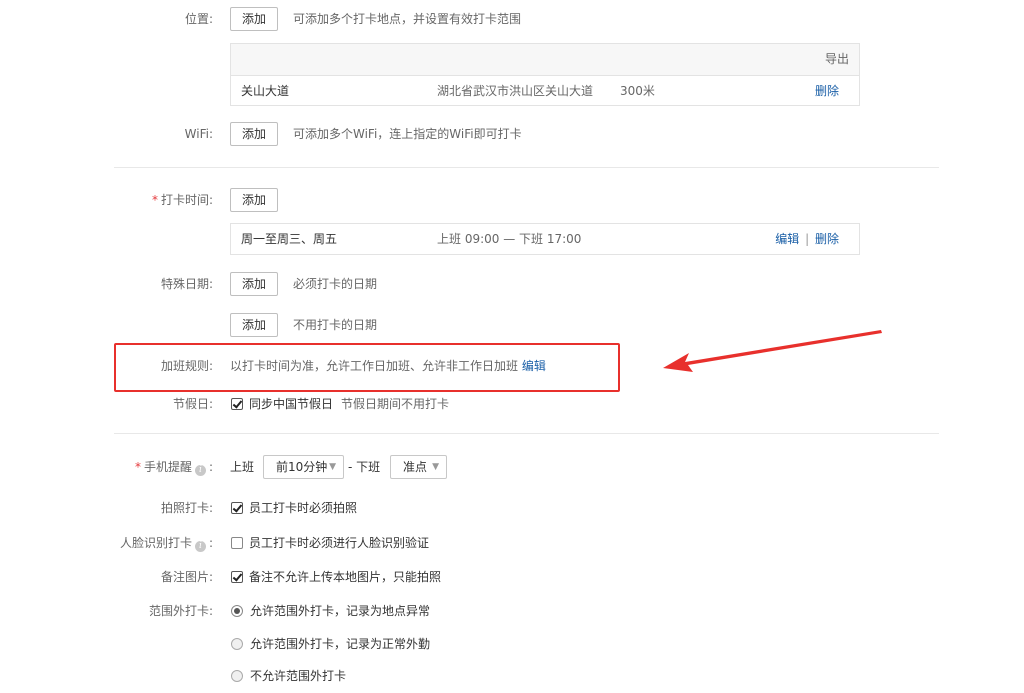  I want to click on on-duty-label: 上班, so click(242, 467).